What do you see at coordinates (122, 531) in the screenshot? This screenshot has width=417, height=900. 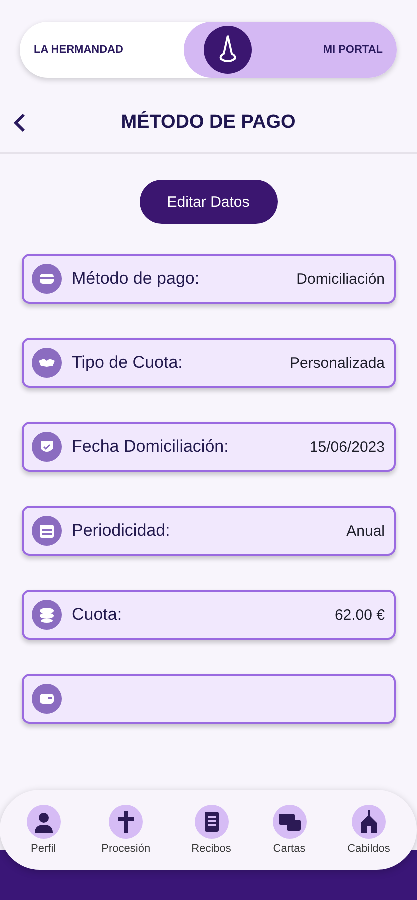 I see `field-label: Periodicidad:` at bounding box center [122, 531].